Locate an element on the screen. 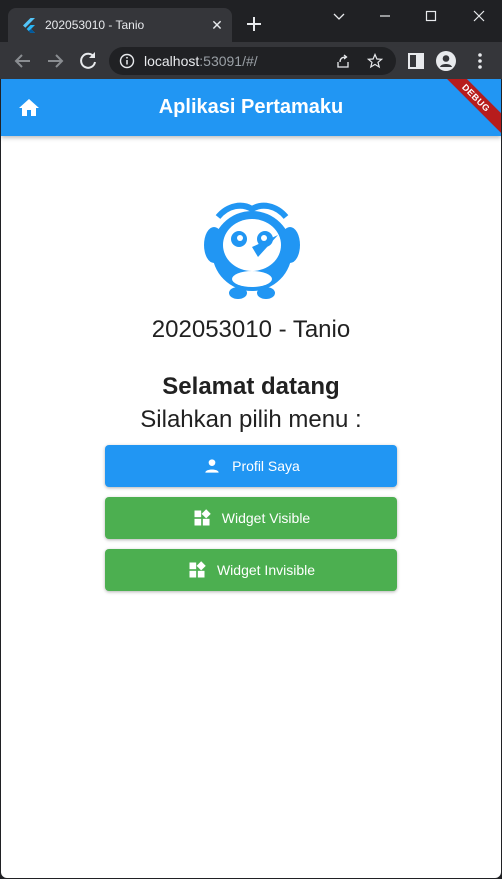  more-icon is located at coordinates (480, 61).